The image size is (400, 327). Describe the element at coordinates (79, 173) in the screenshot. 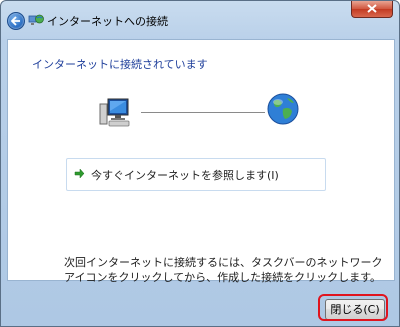

I see `green-arrow-icon` at that location.